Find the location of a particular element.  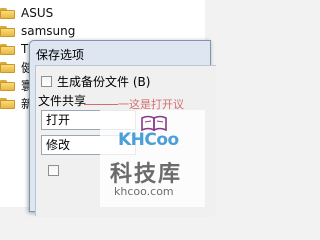

list-item: ASUS is located at coordinates (26, 13).